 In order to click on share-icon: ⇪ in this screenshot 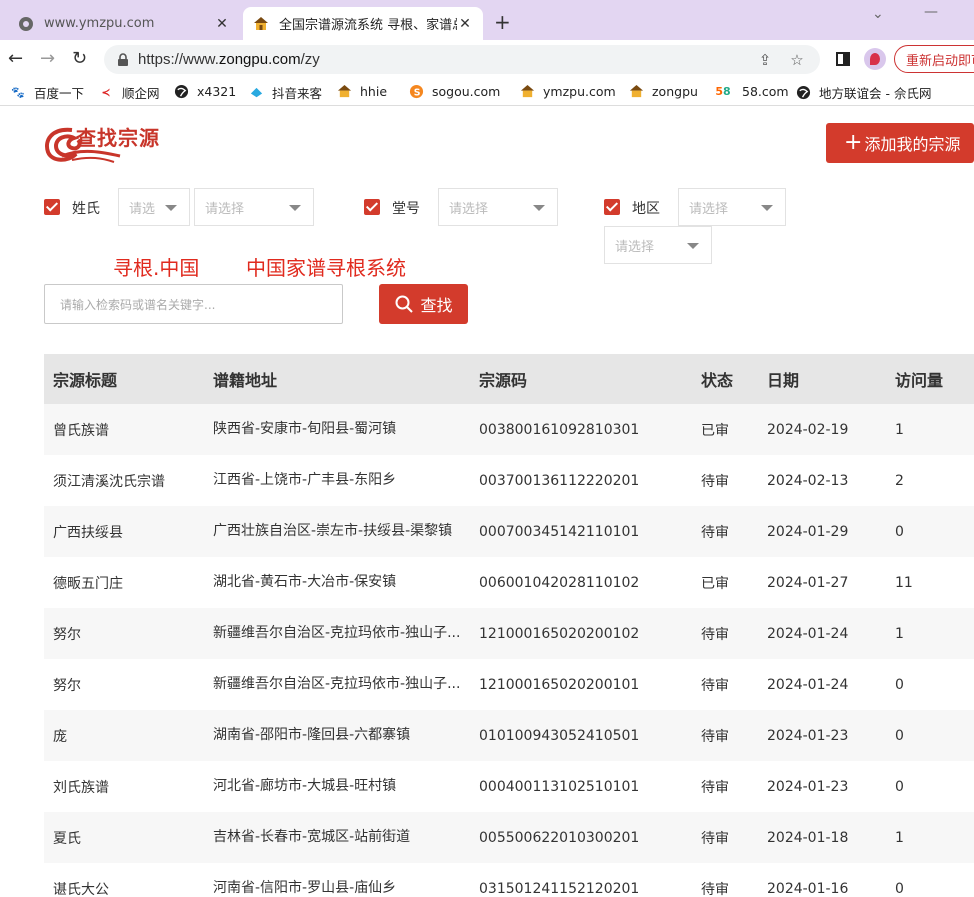, I will do `click(765, 60)`.